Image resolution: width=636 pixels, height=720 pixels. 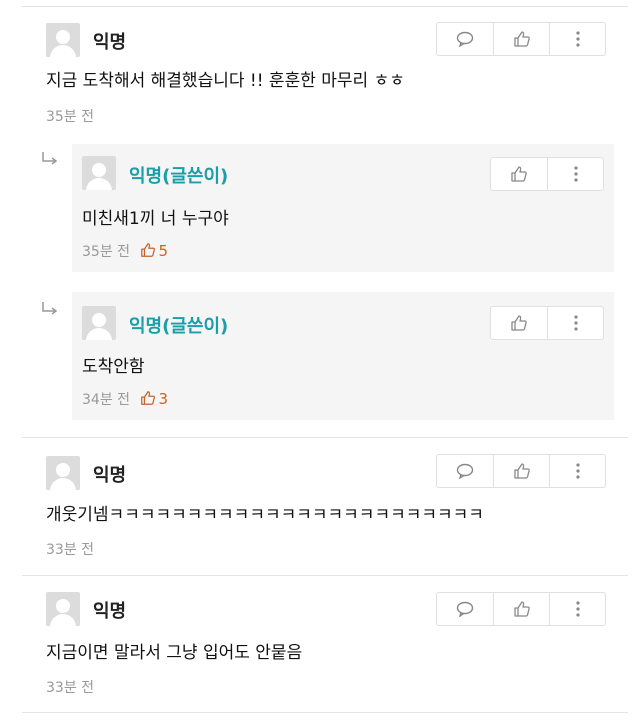 I want to click on comment-text: 도착안함, so click(x=113, y=367).